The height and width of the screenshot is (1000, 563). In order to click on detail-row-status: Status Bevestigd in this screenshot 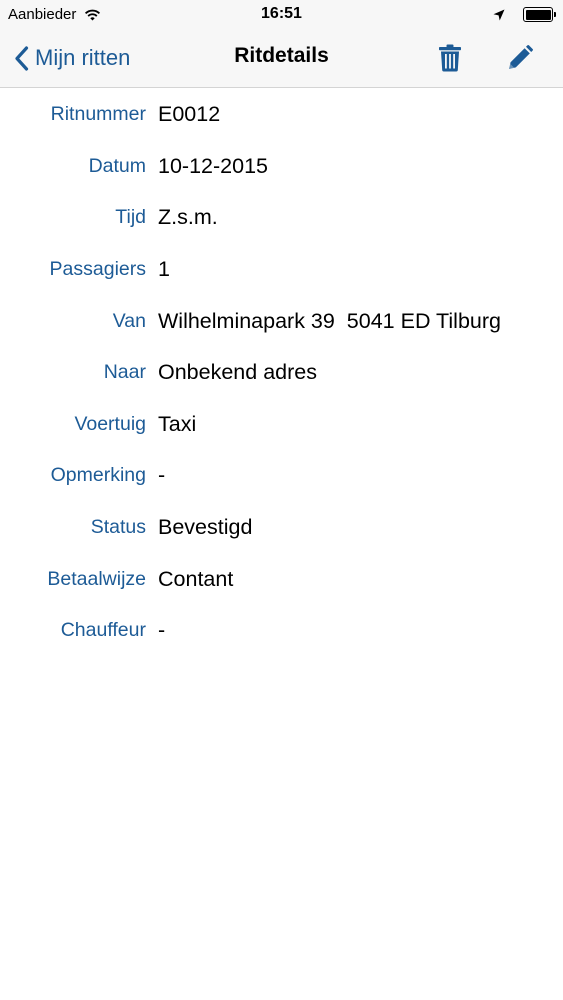, I will do `click(281, 527)`.